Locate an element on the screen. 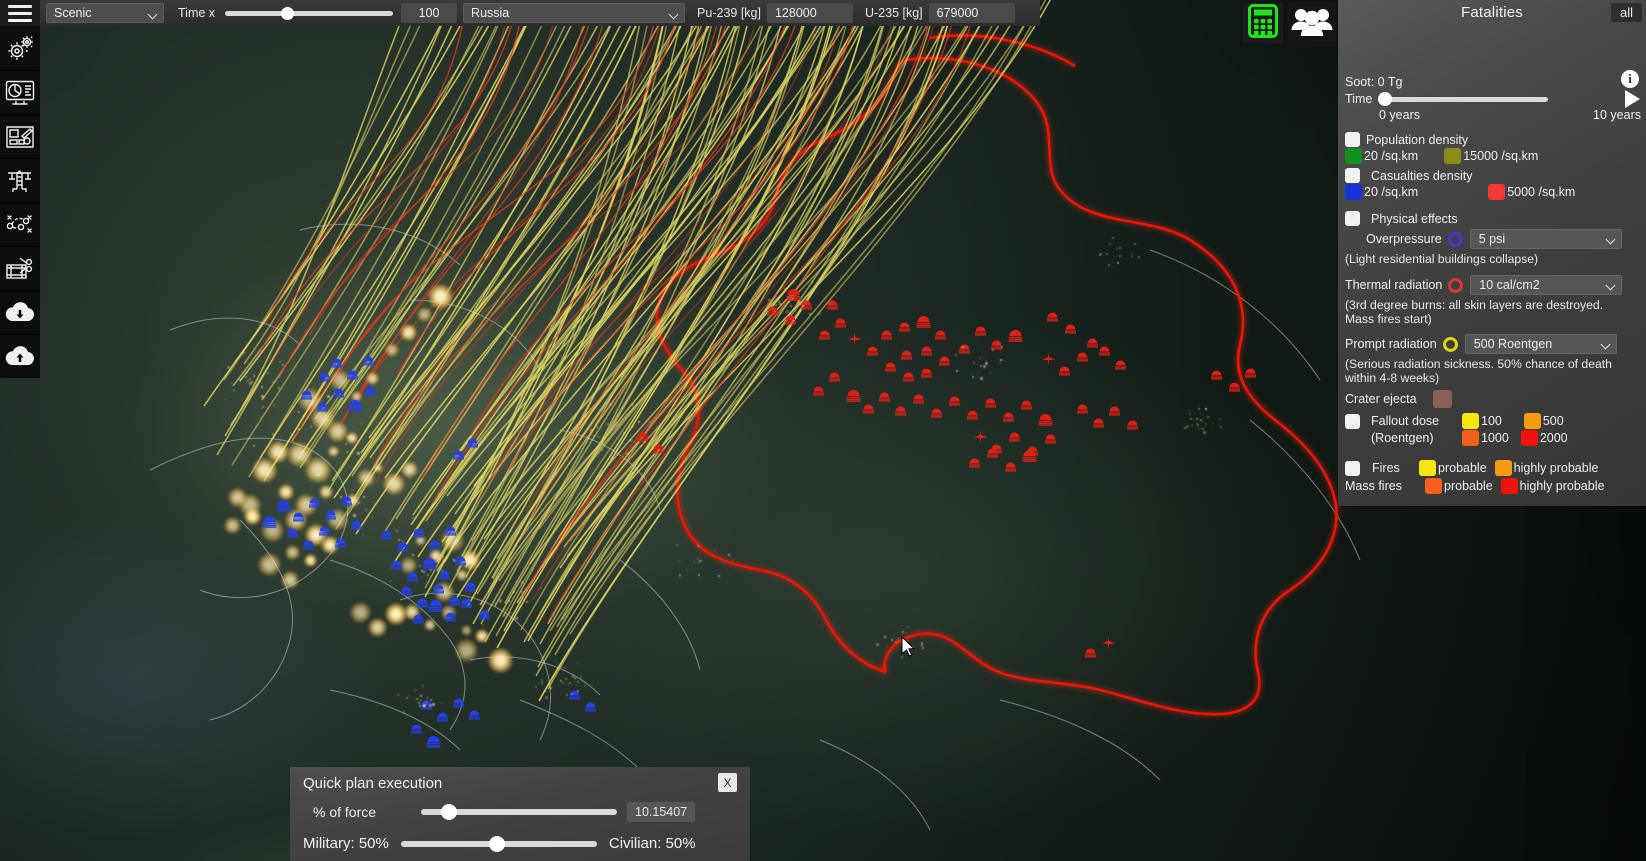 This screenshot has width=1646, height=861. overpressure-note: (Light residential buildings collapse) is located at coordinates (1442, 259).